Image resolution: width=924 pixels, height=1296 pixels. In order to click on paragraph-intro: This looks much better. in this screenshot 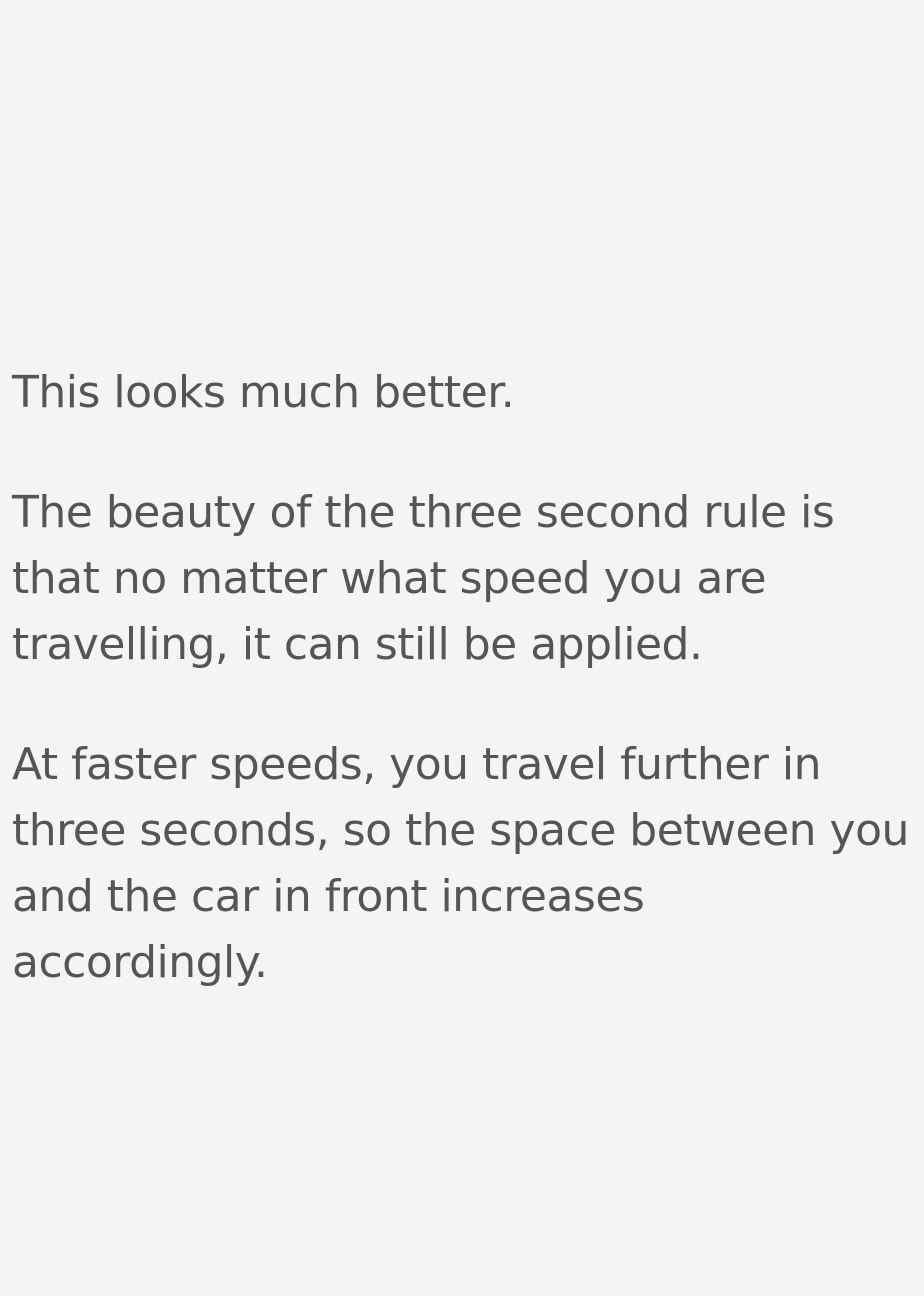, I will do `click(263, 392)`.